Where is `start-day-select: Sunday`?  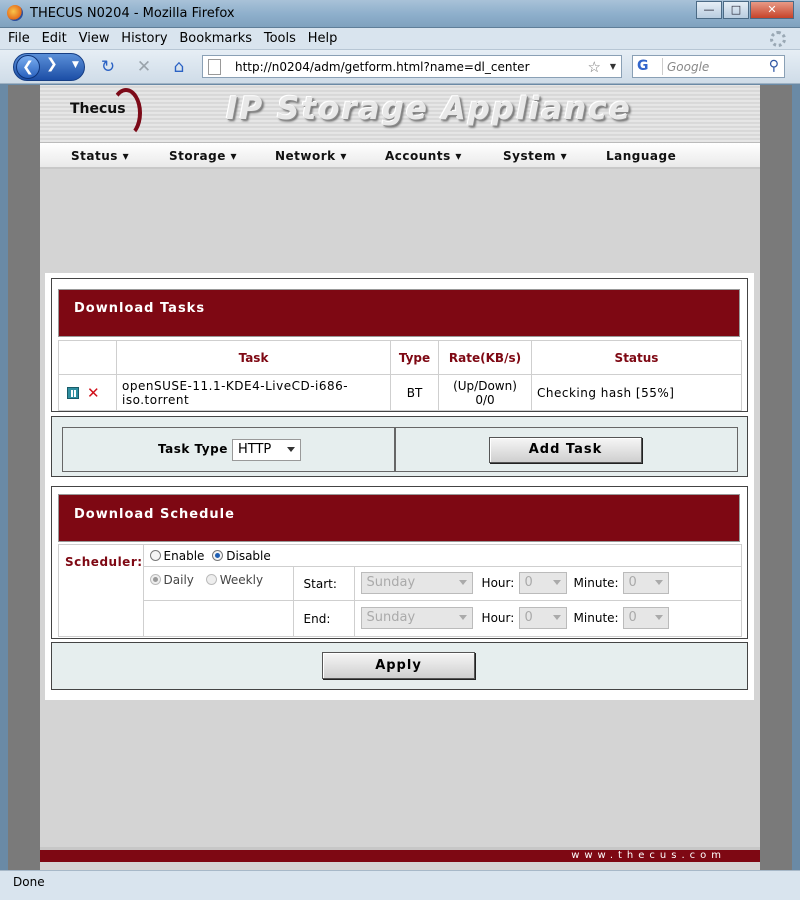 start-day-select: Sunday is located at coordinates (416, 583).